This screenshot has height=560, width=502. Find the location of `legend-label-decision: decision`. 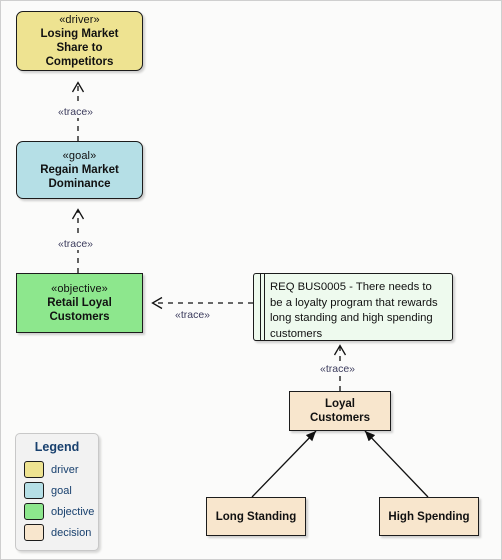

legend-label-decision: decision is located at coordinates (71, 532).